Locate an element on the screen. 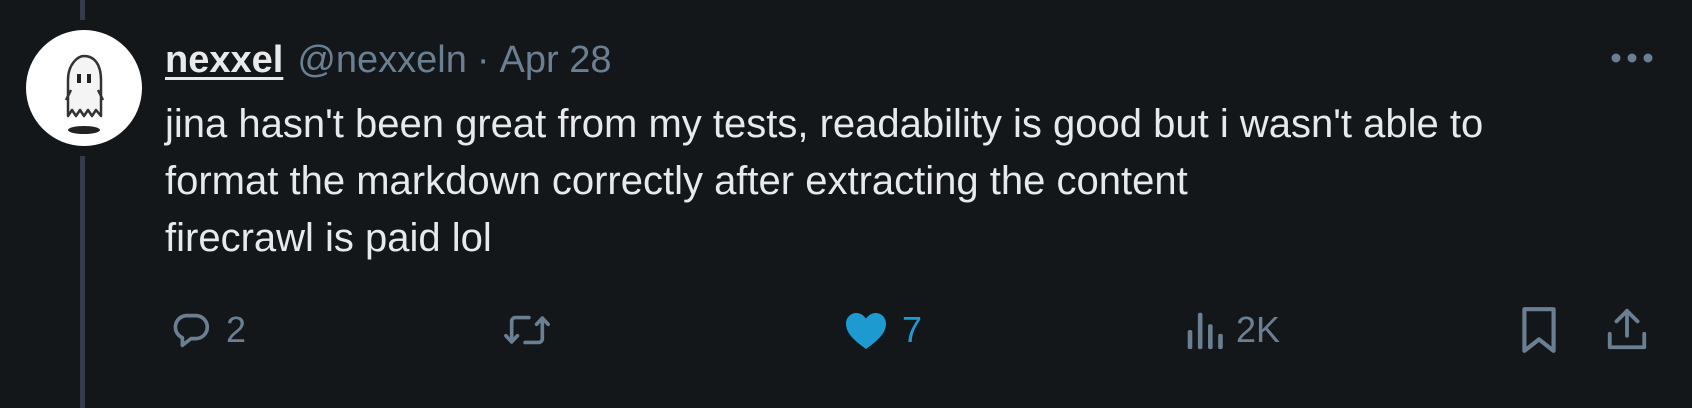 Image resolution: width=1692 pixels, height=408 pixels. more-button is located at coordinates (1632, 58).